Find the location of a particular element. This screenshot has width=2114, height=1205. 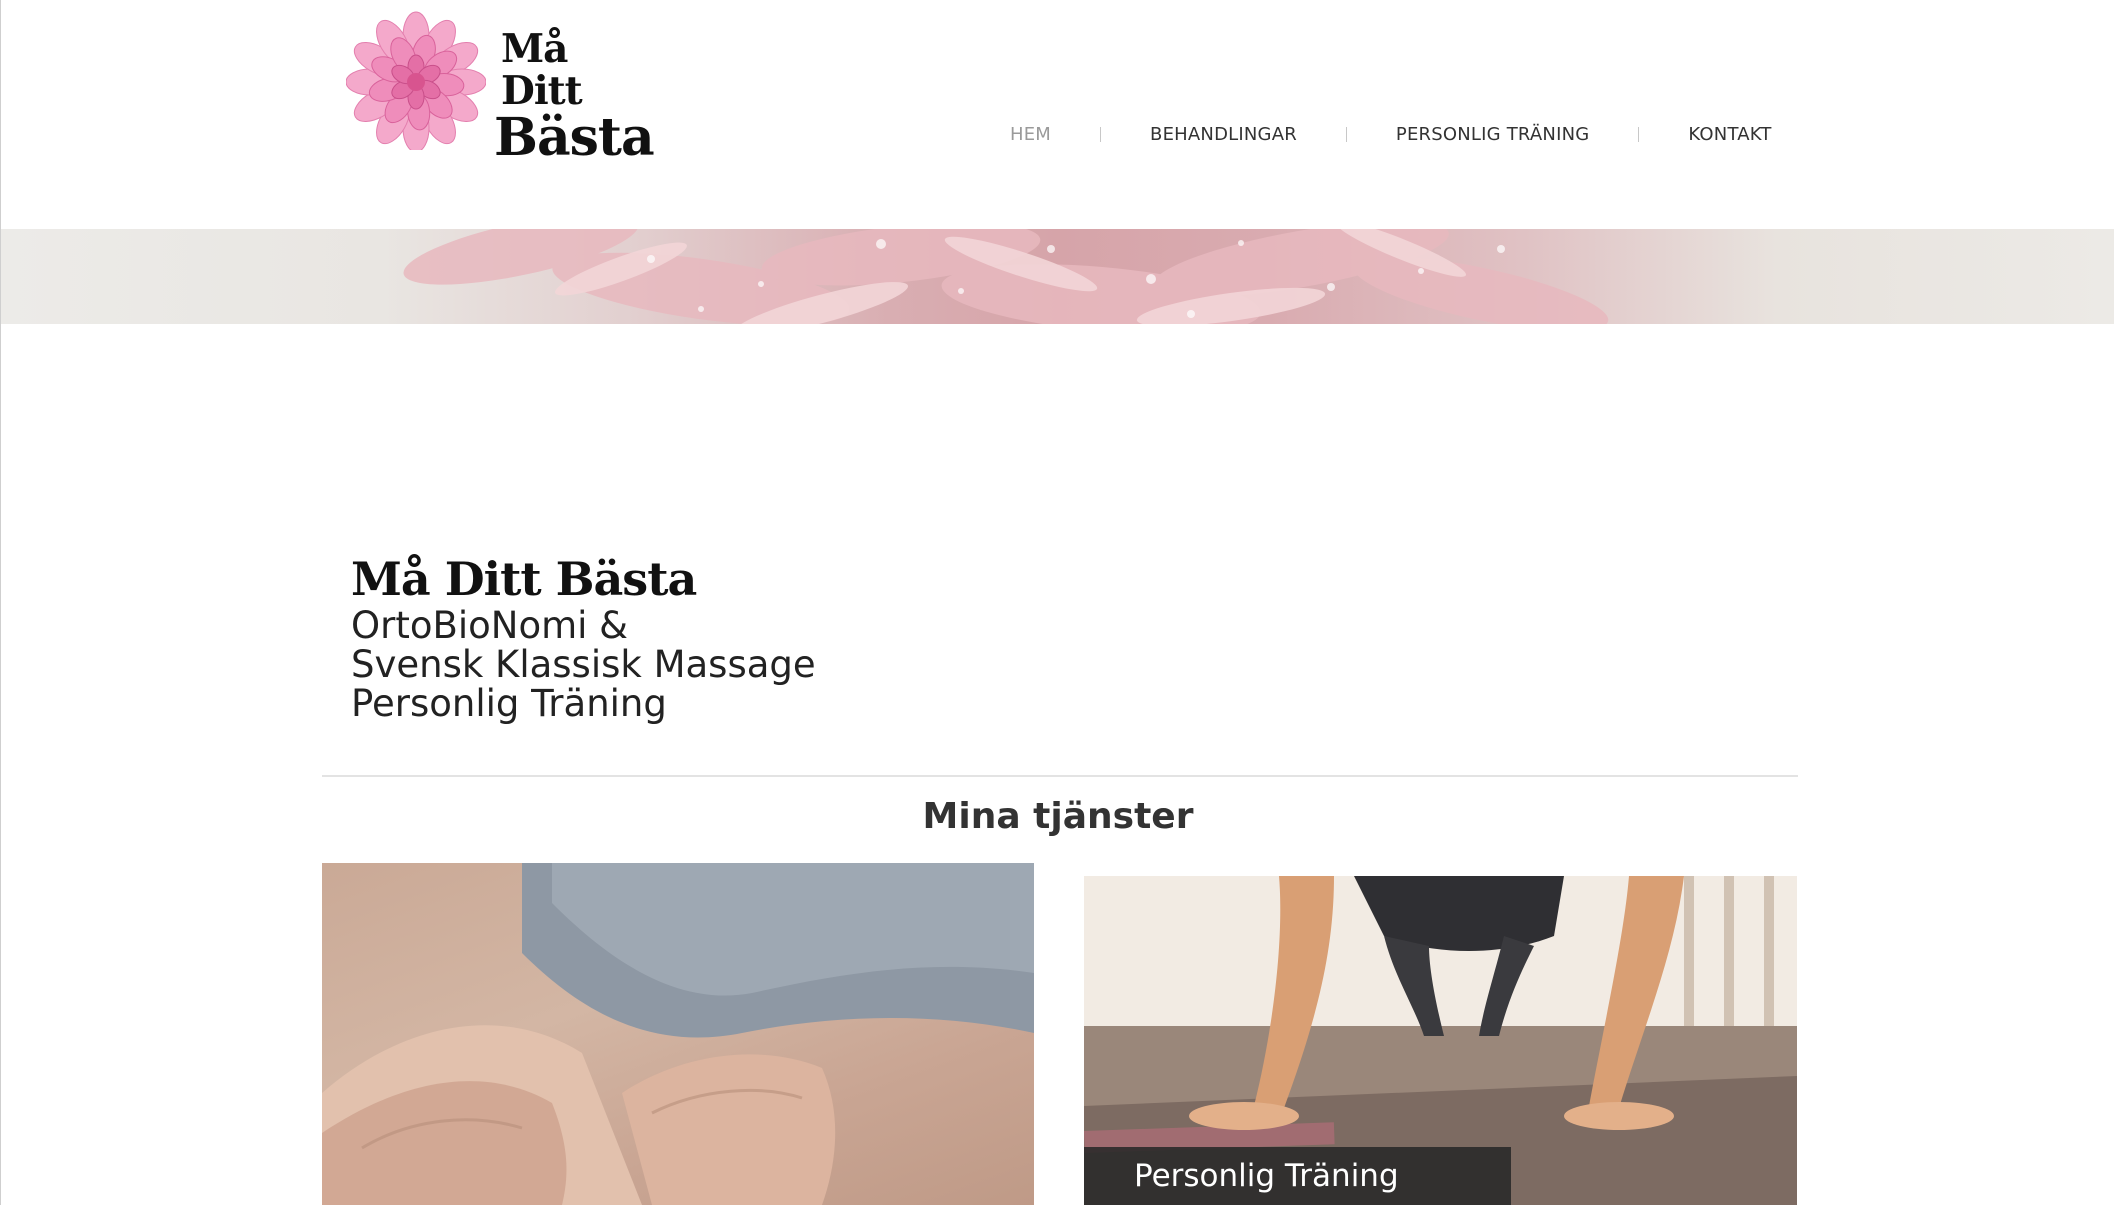

services-heading: Mina tjänster is located at coordinates (1058, 816).